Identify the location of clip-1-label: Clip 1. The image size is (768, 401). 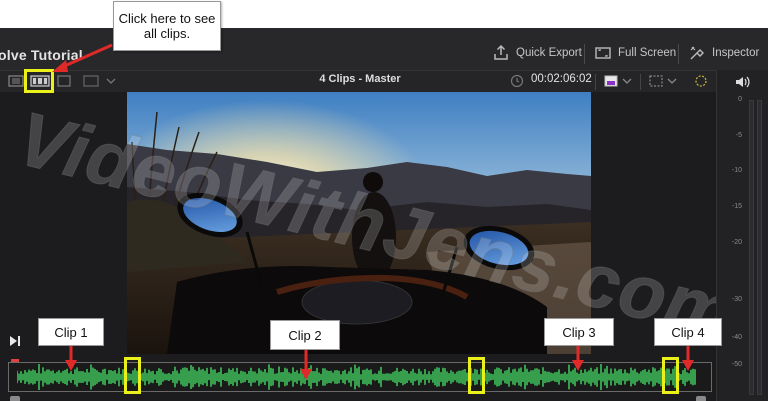
(71, 332).